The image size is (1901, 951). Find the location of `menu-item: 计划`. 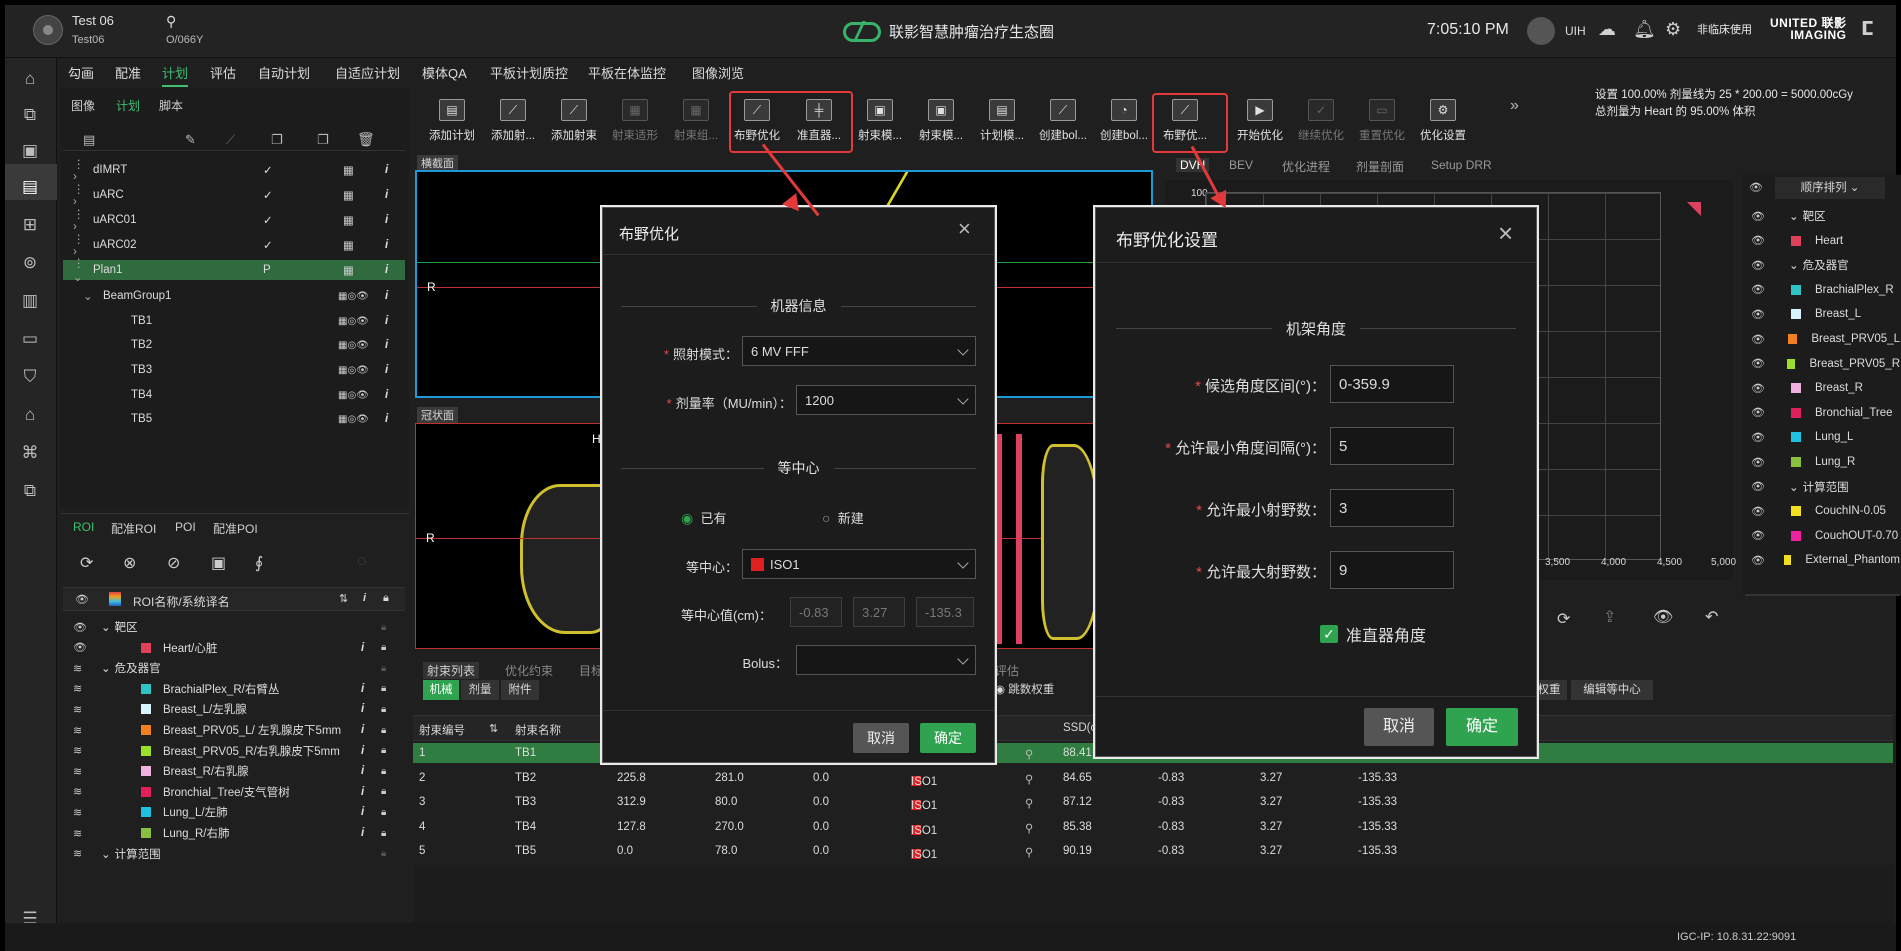

menu-item: 计划 is located at coordinates (175, 75).